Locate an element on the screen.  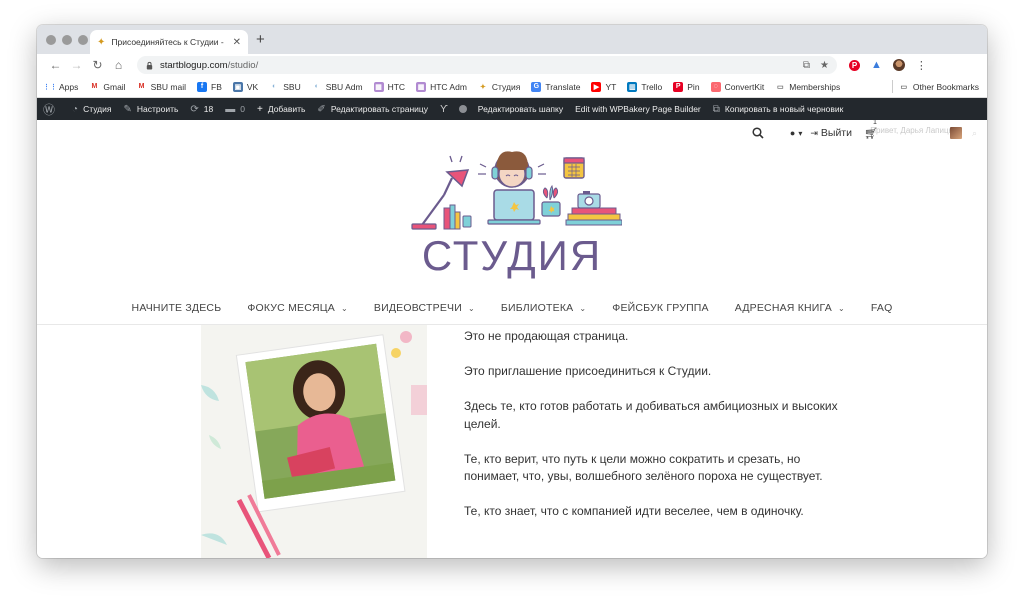
minimize-window-button is located at coordinates (67, 40).